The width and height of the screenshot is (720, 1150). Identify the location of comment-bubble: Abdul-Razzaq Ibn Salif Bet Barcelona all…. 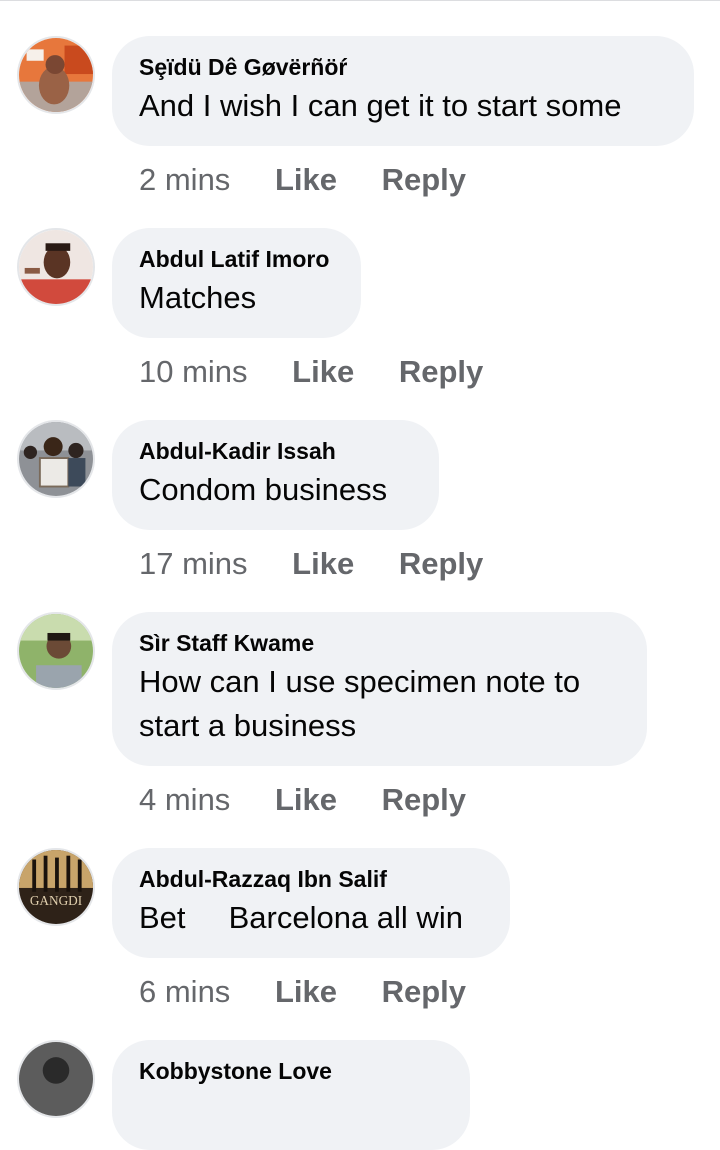
(311, 903).